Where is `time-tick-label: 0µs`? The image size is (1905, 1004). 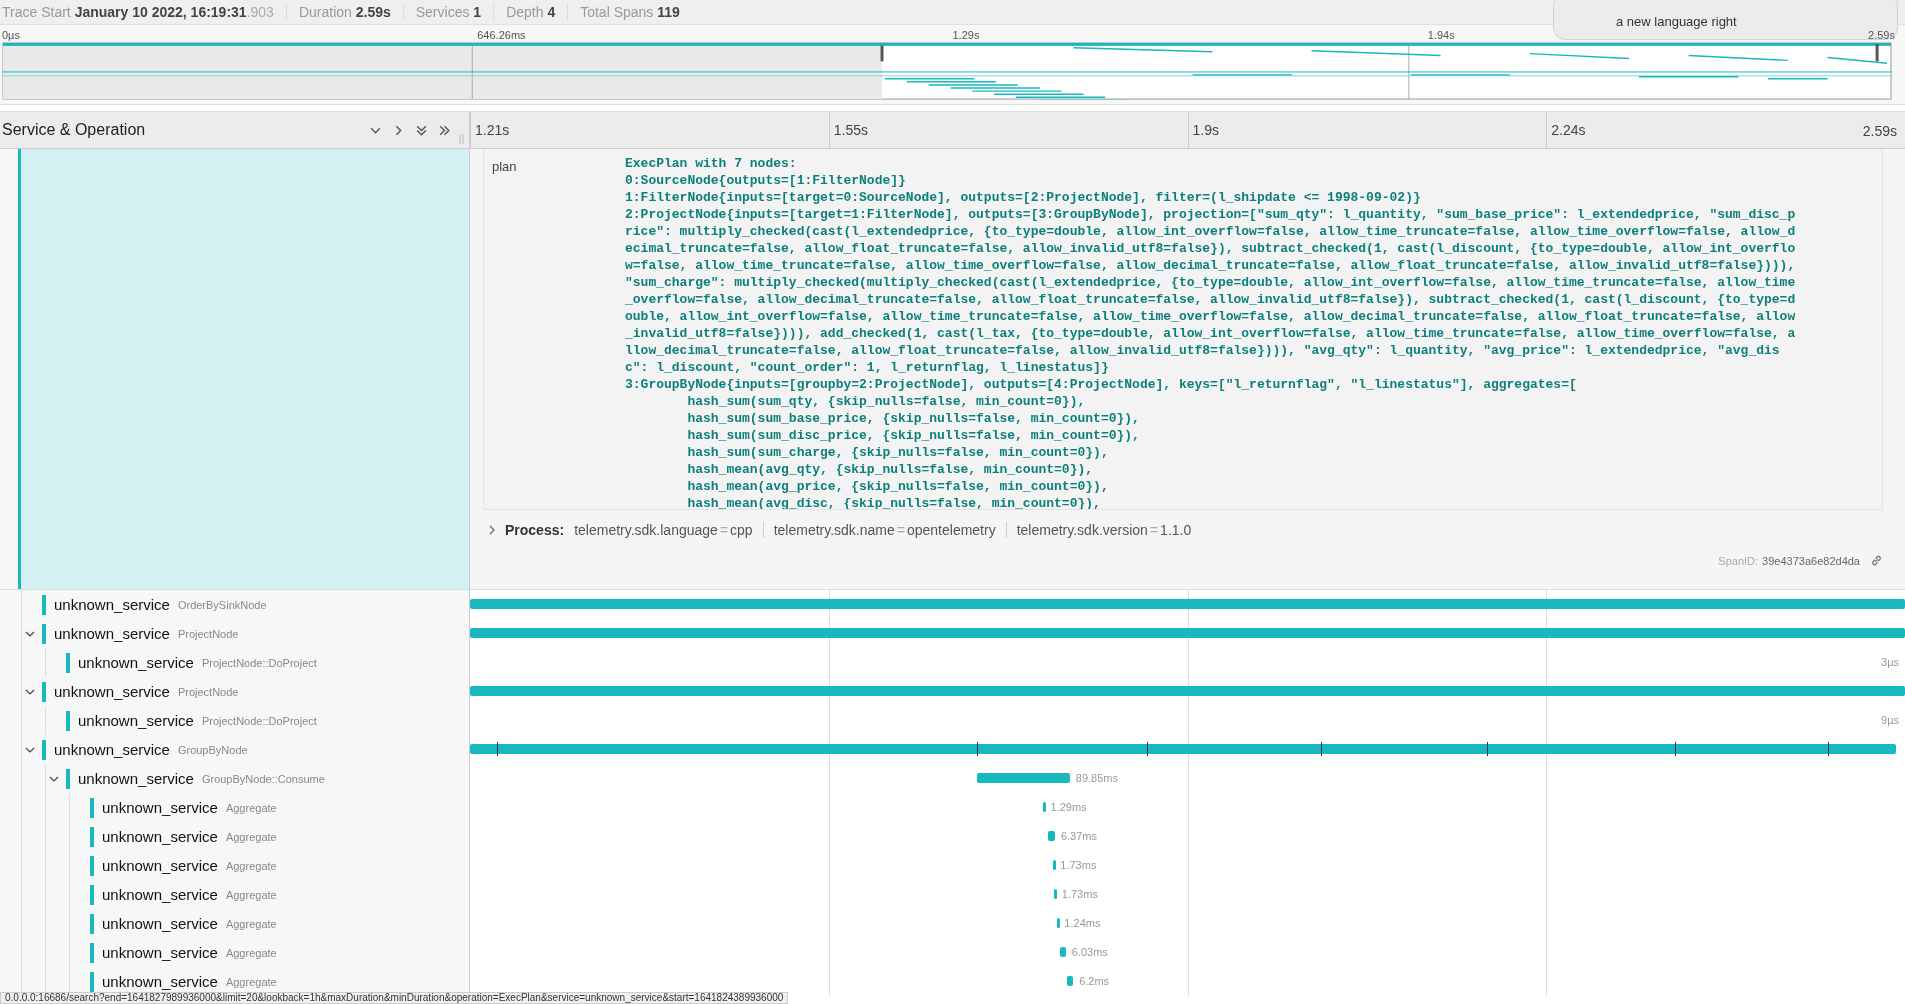 time-tick-label: 0µs is located at coordinates (11, 35).